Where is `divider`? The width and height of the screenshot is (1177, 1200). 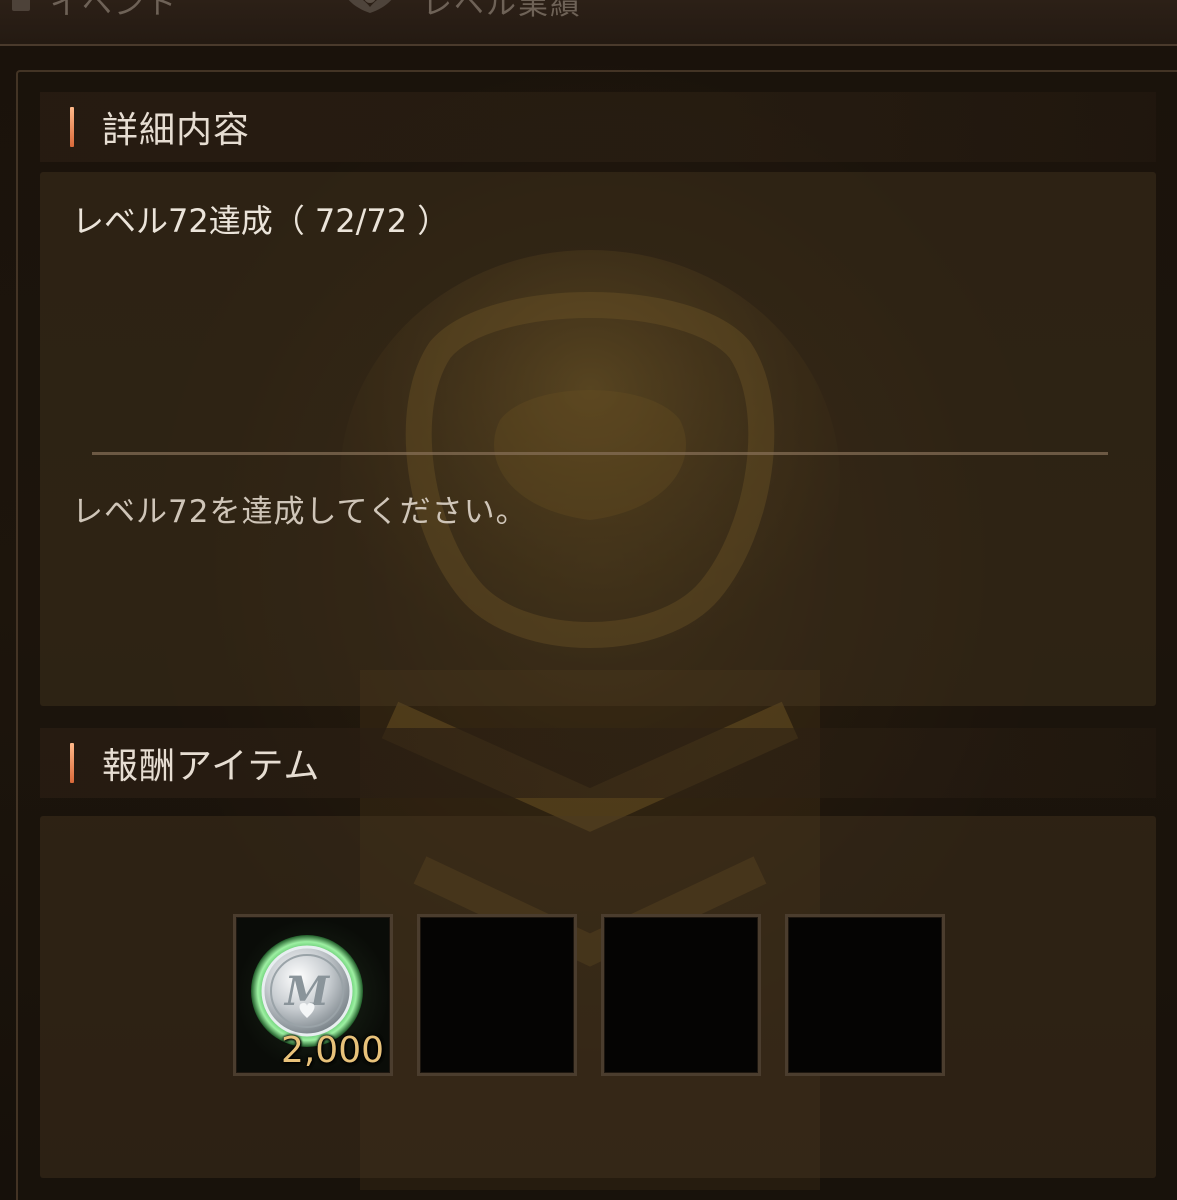
divider is located at coordinates (600, 453).